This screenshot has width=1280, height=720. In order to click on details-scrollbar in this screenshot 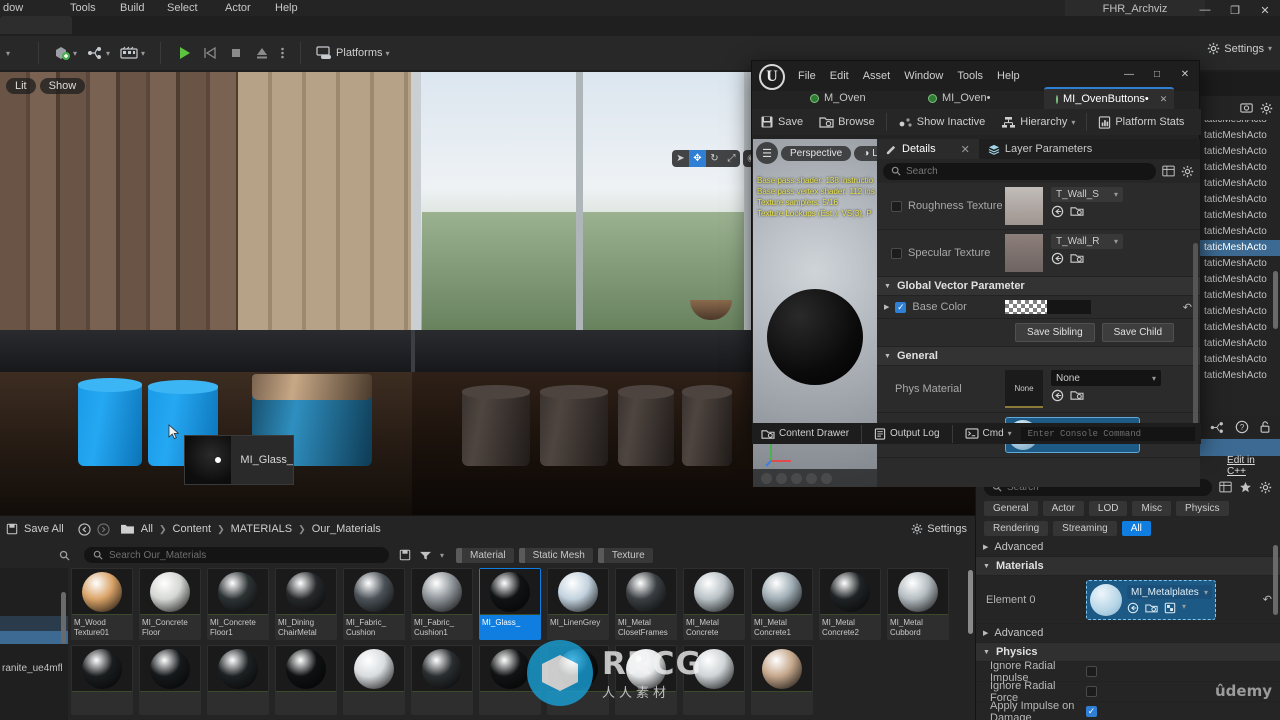, I will do `click(1275, 580)`.